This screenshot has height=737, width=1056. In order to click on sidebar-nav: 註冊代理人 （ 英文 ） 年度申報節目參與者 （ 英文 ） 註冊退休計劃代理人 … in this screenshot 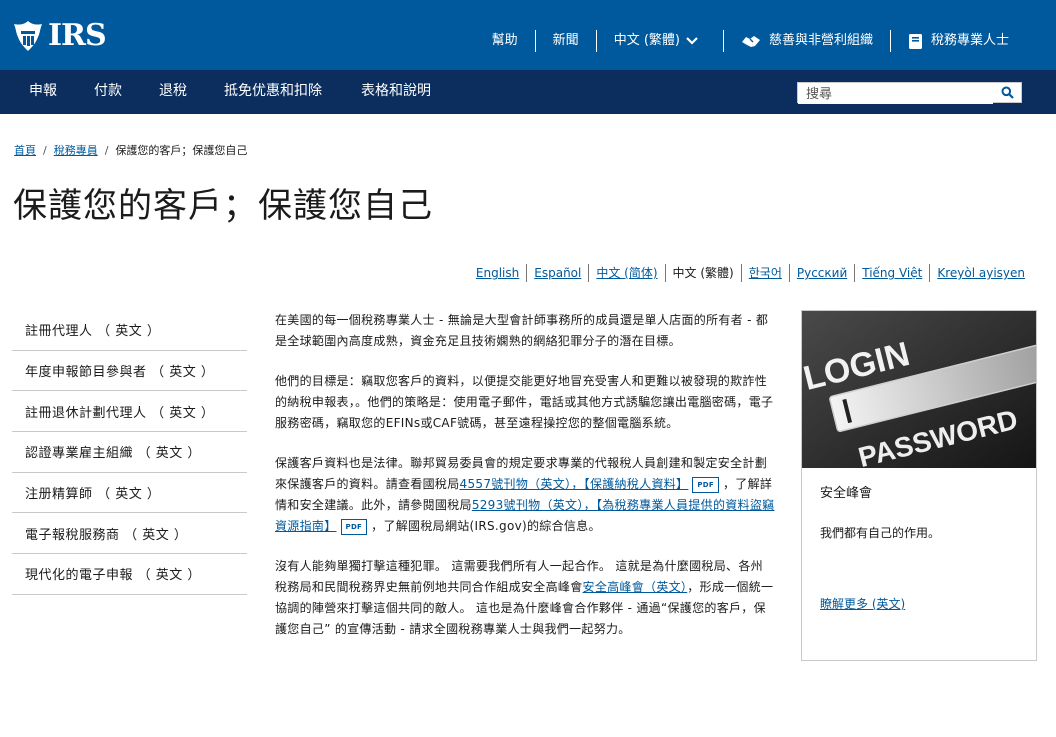, I will do `click(129, 452)`.